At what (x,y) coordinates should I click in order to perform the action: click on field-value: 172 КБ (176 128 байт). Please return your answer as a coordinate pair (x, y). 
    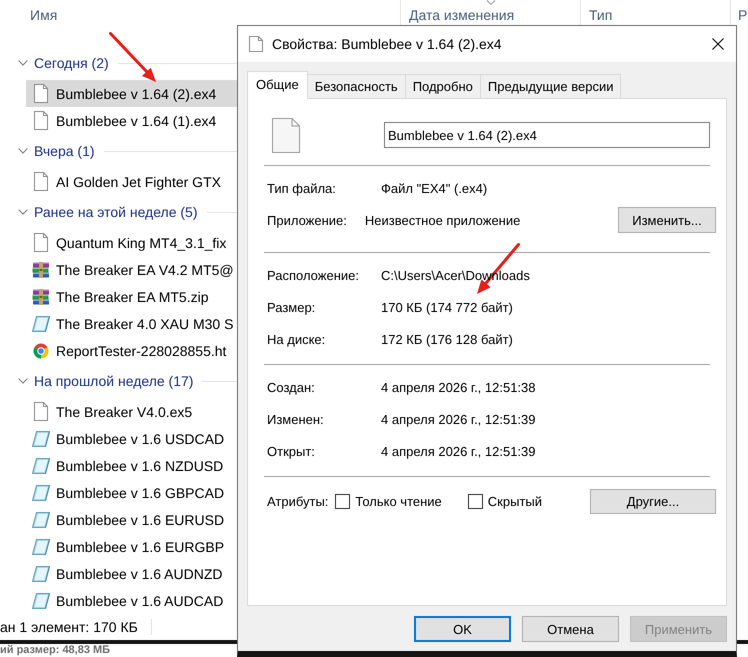
    Looking at the image, I should click on (447, 339).